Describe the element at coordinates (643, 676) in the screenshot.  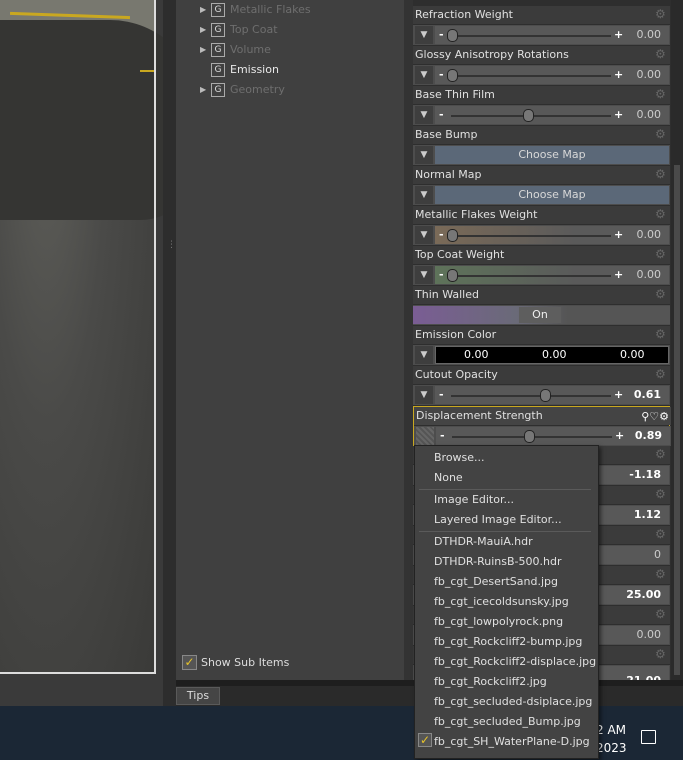
I see `value-field: 21.00` at that location.